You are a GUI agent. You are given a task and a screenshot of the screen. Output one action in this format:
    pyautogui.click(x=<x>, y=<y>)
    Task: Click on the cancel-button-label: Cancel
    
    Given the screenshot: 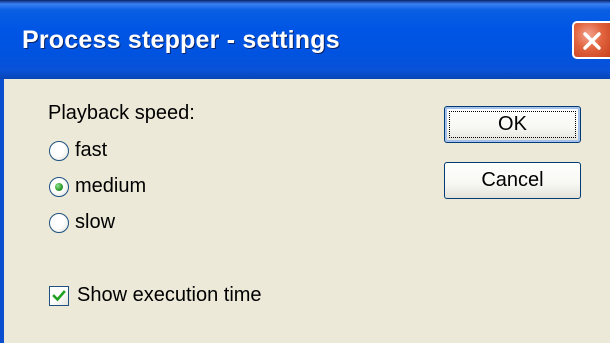 What is the action you would take?
    pyautogui.click(x=512, y=180)
    